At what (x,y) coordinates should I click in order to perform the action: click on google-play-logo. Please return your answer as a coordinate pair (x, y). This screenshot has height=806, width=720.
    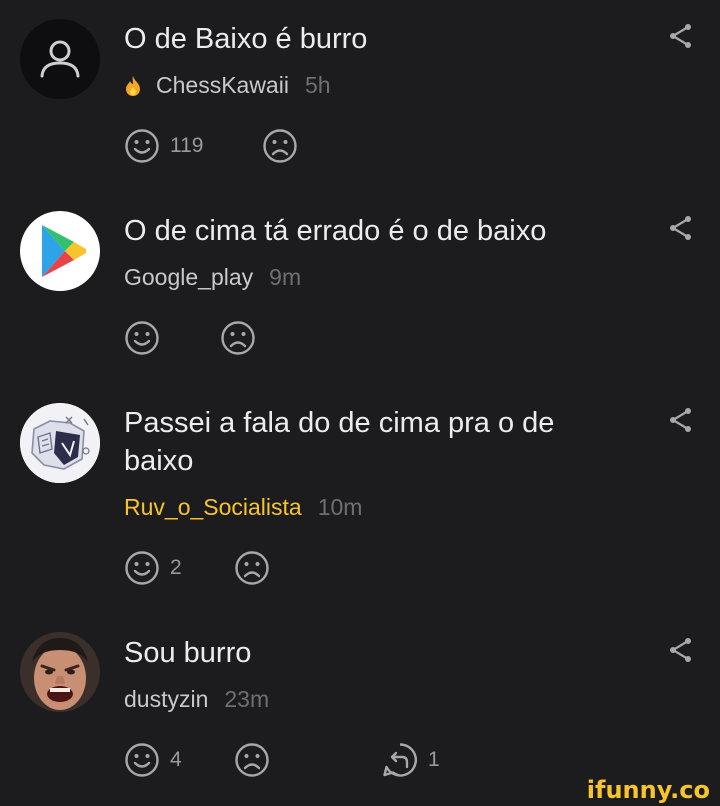
    Looking at the image, I should click on (64, 251).